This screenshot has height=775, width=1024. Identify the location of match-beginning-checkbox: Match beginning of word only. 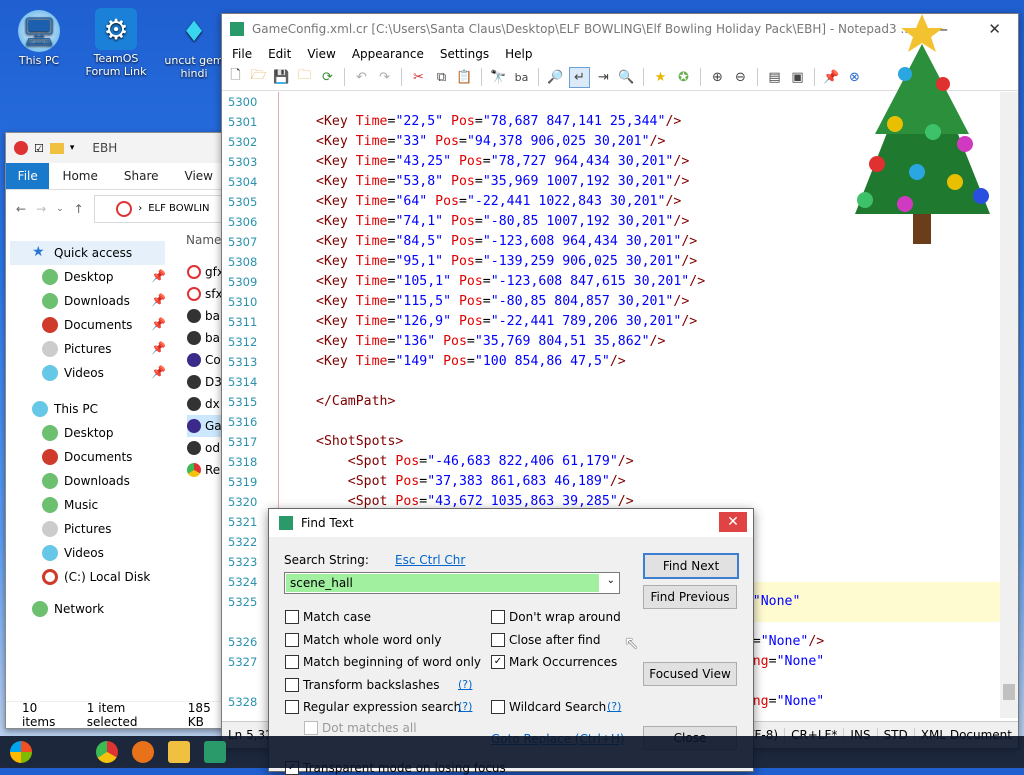
(383, 662).